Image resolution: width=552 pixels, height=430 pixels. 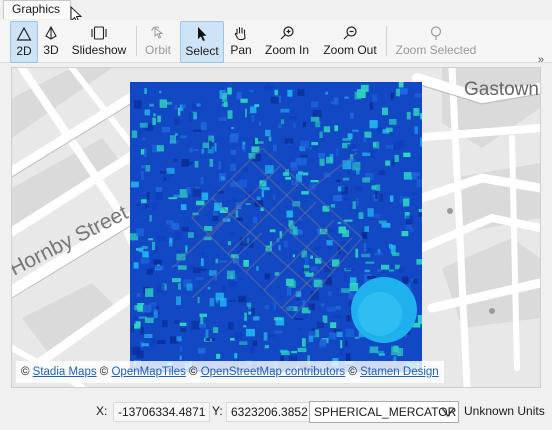 What do you see at coordinates (99, 50) in the screenshot?
I see `slideshow-button-label: Slideshow` at bounding box center [99, 50].